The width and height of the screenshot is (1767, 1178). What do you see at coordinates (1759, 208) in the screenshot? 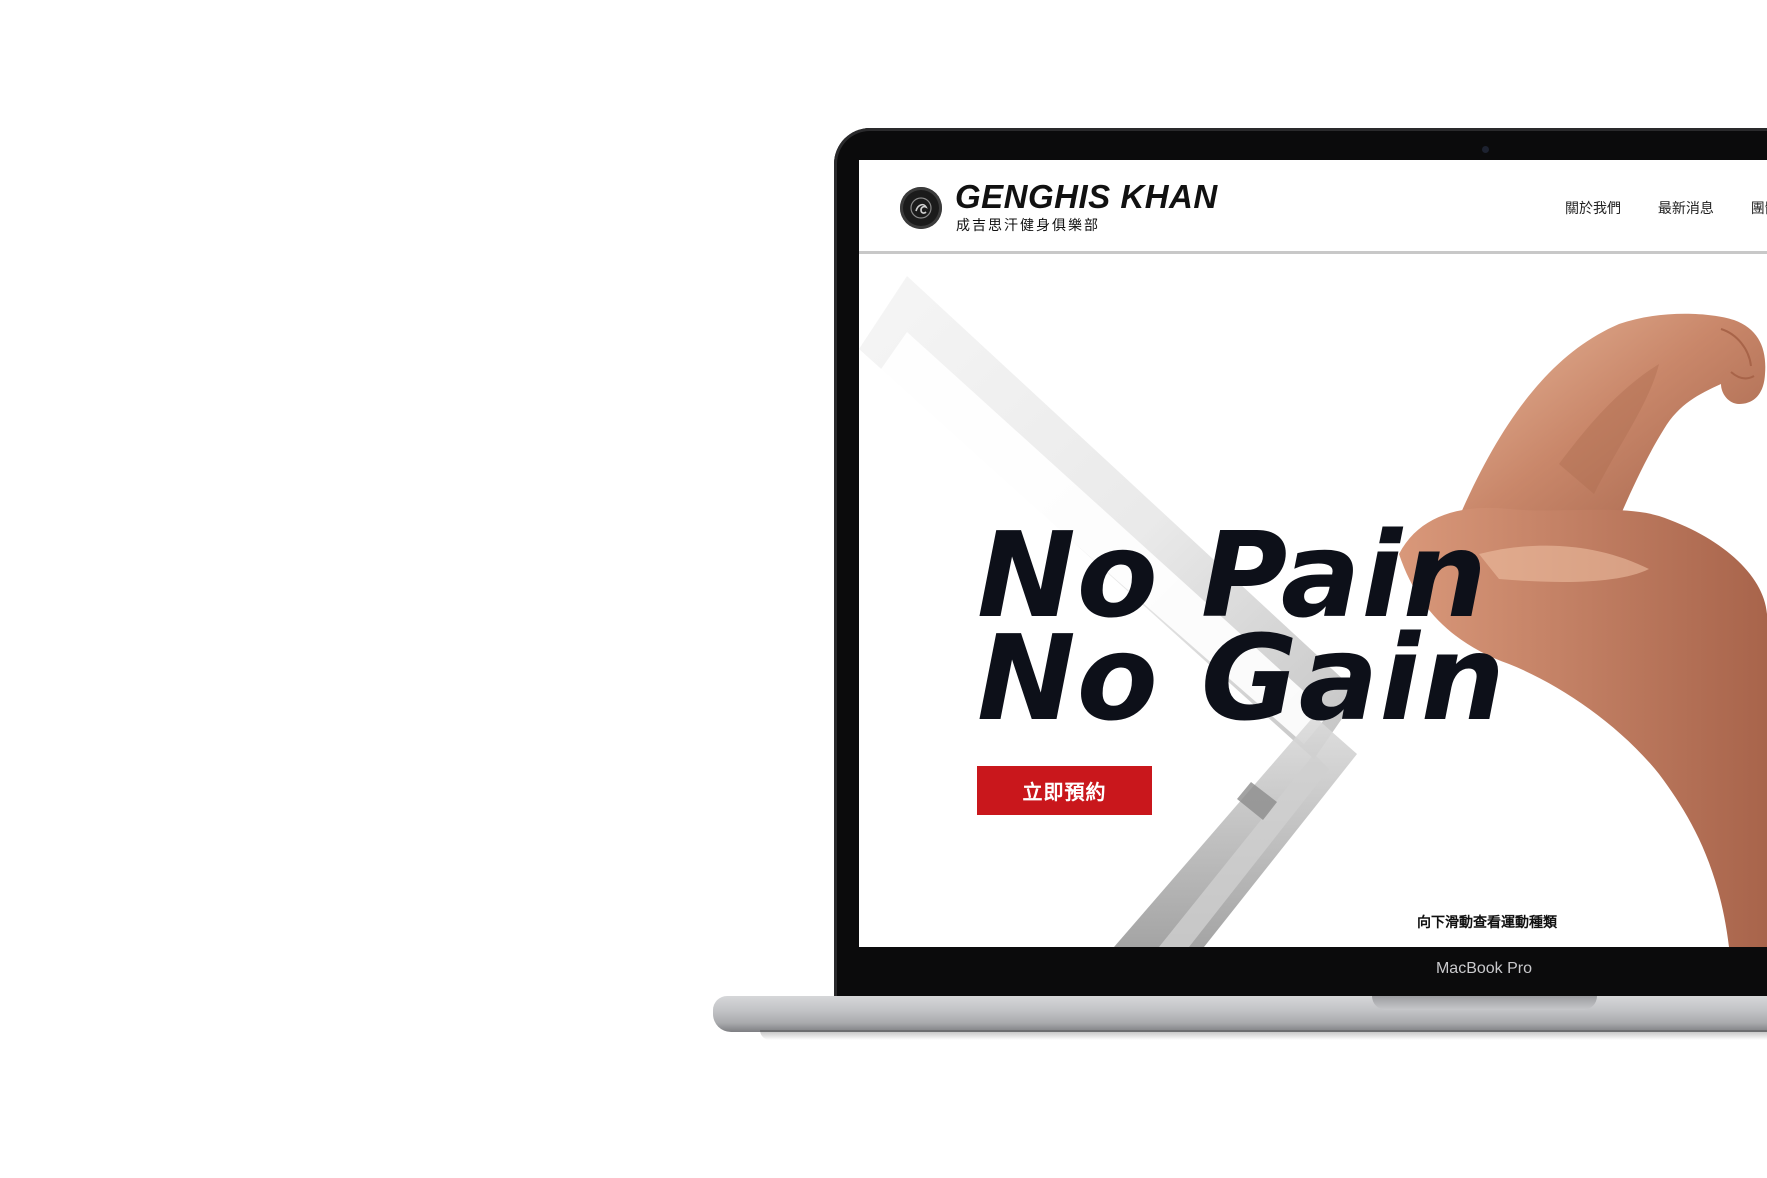
I see `nav-item-group: 團體` at bounding box center [1759, 208].